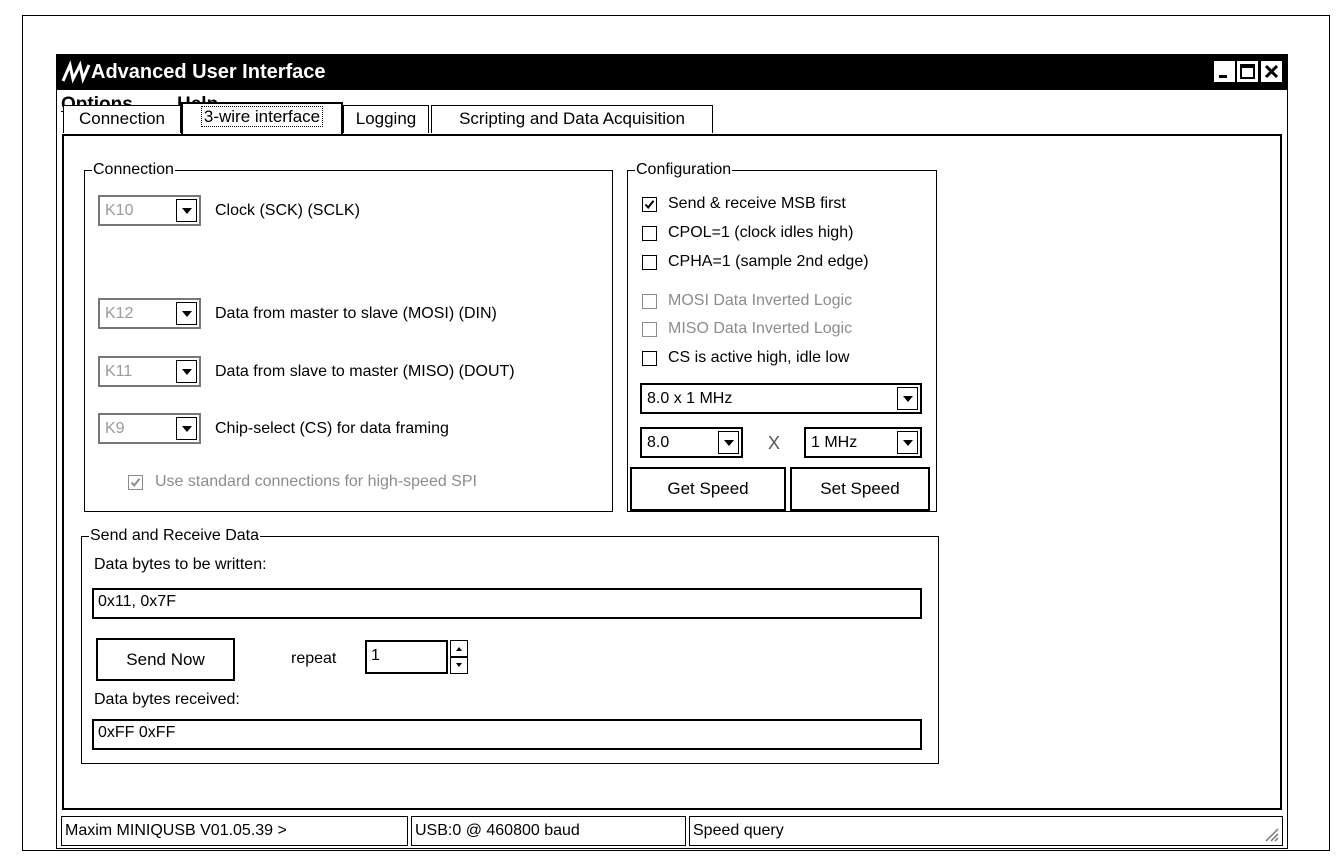 This screenshot has width=1343, height=864. I want to click on repeat-spinner, so click(459, 657).